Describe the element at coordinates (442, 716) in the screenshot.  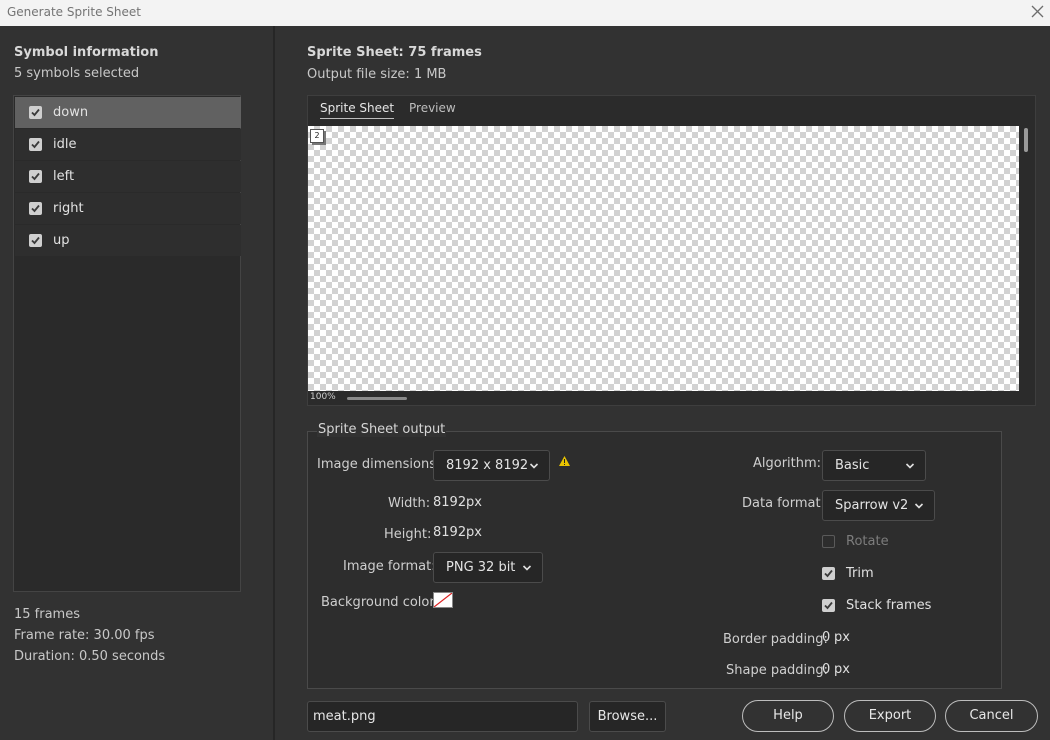
I see `output-filename-field: meat.png` at that location.